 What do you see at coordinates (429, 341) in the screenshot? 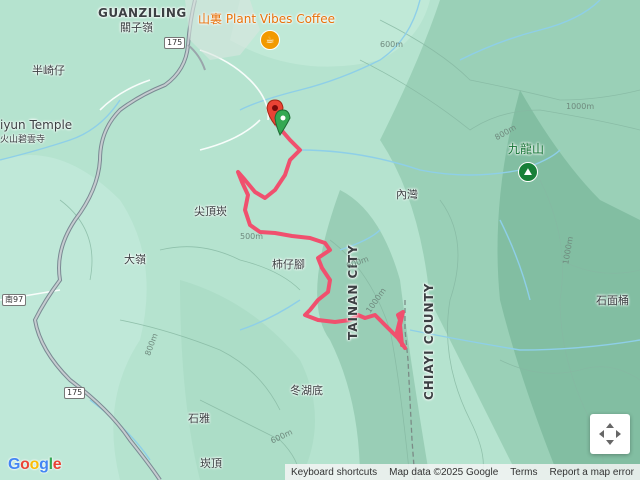
I see `county-label-chiayi: CHIAYI COUNTY` at bounding box center [429, 341].